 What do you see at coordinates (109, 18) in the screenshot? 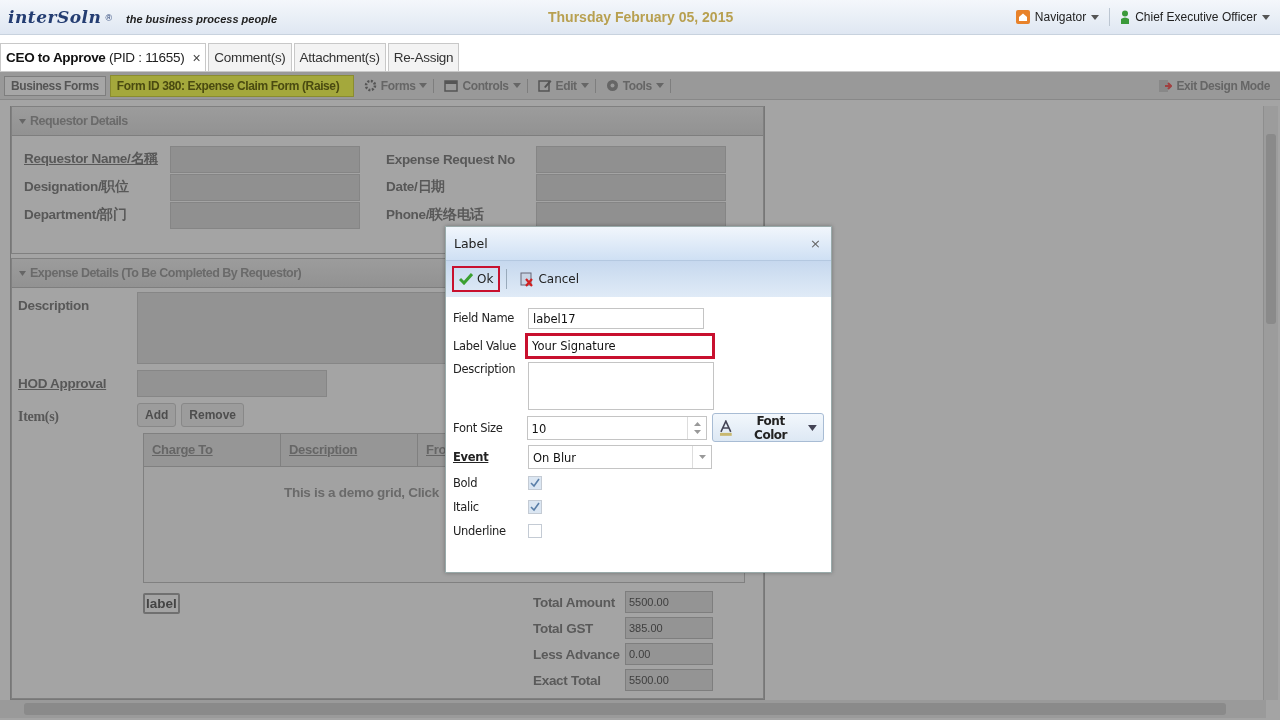
I see `registered-mark: ®` at bounding box center [109, 18].